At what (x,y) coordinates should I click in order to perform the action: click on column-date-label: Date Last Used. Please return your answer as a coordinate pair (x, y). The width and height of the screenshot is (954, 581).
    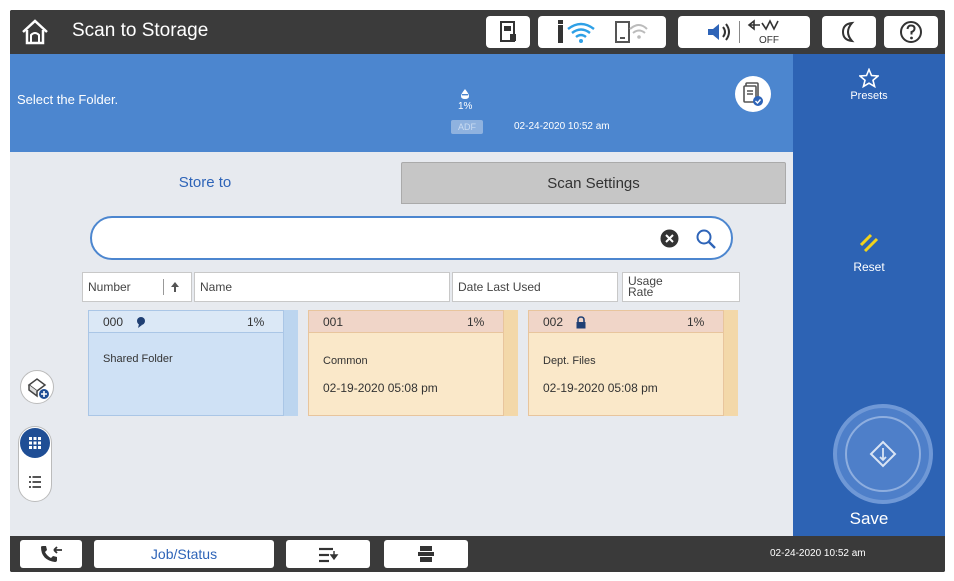
    Looking at the image, I should click on (499, 287).